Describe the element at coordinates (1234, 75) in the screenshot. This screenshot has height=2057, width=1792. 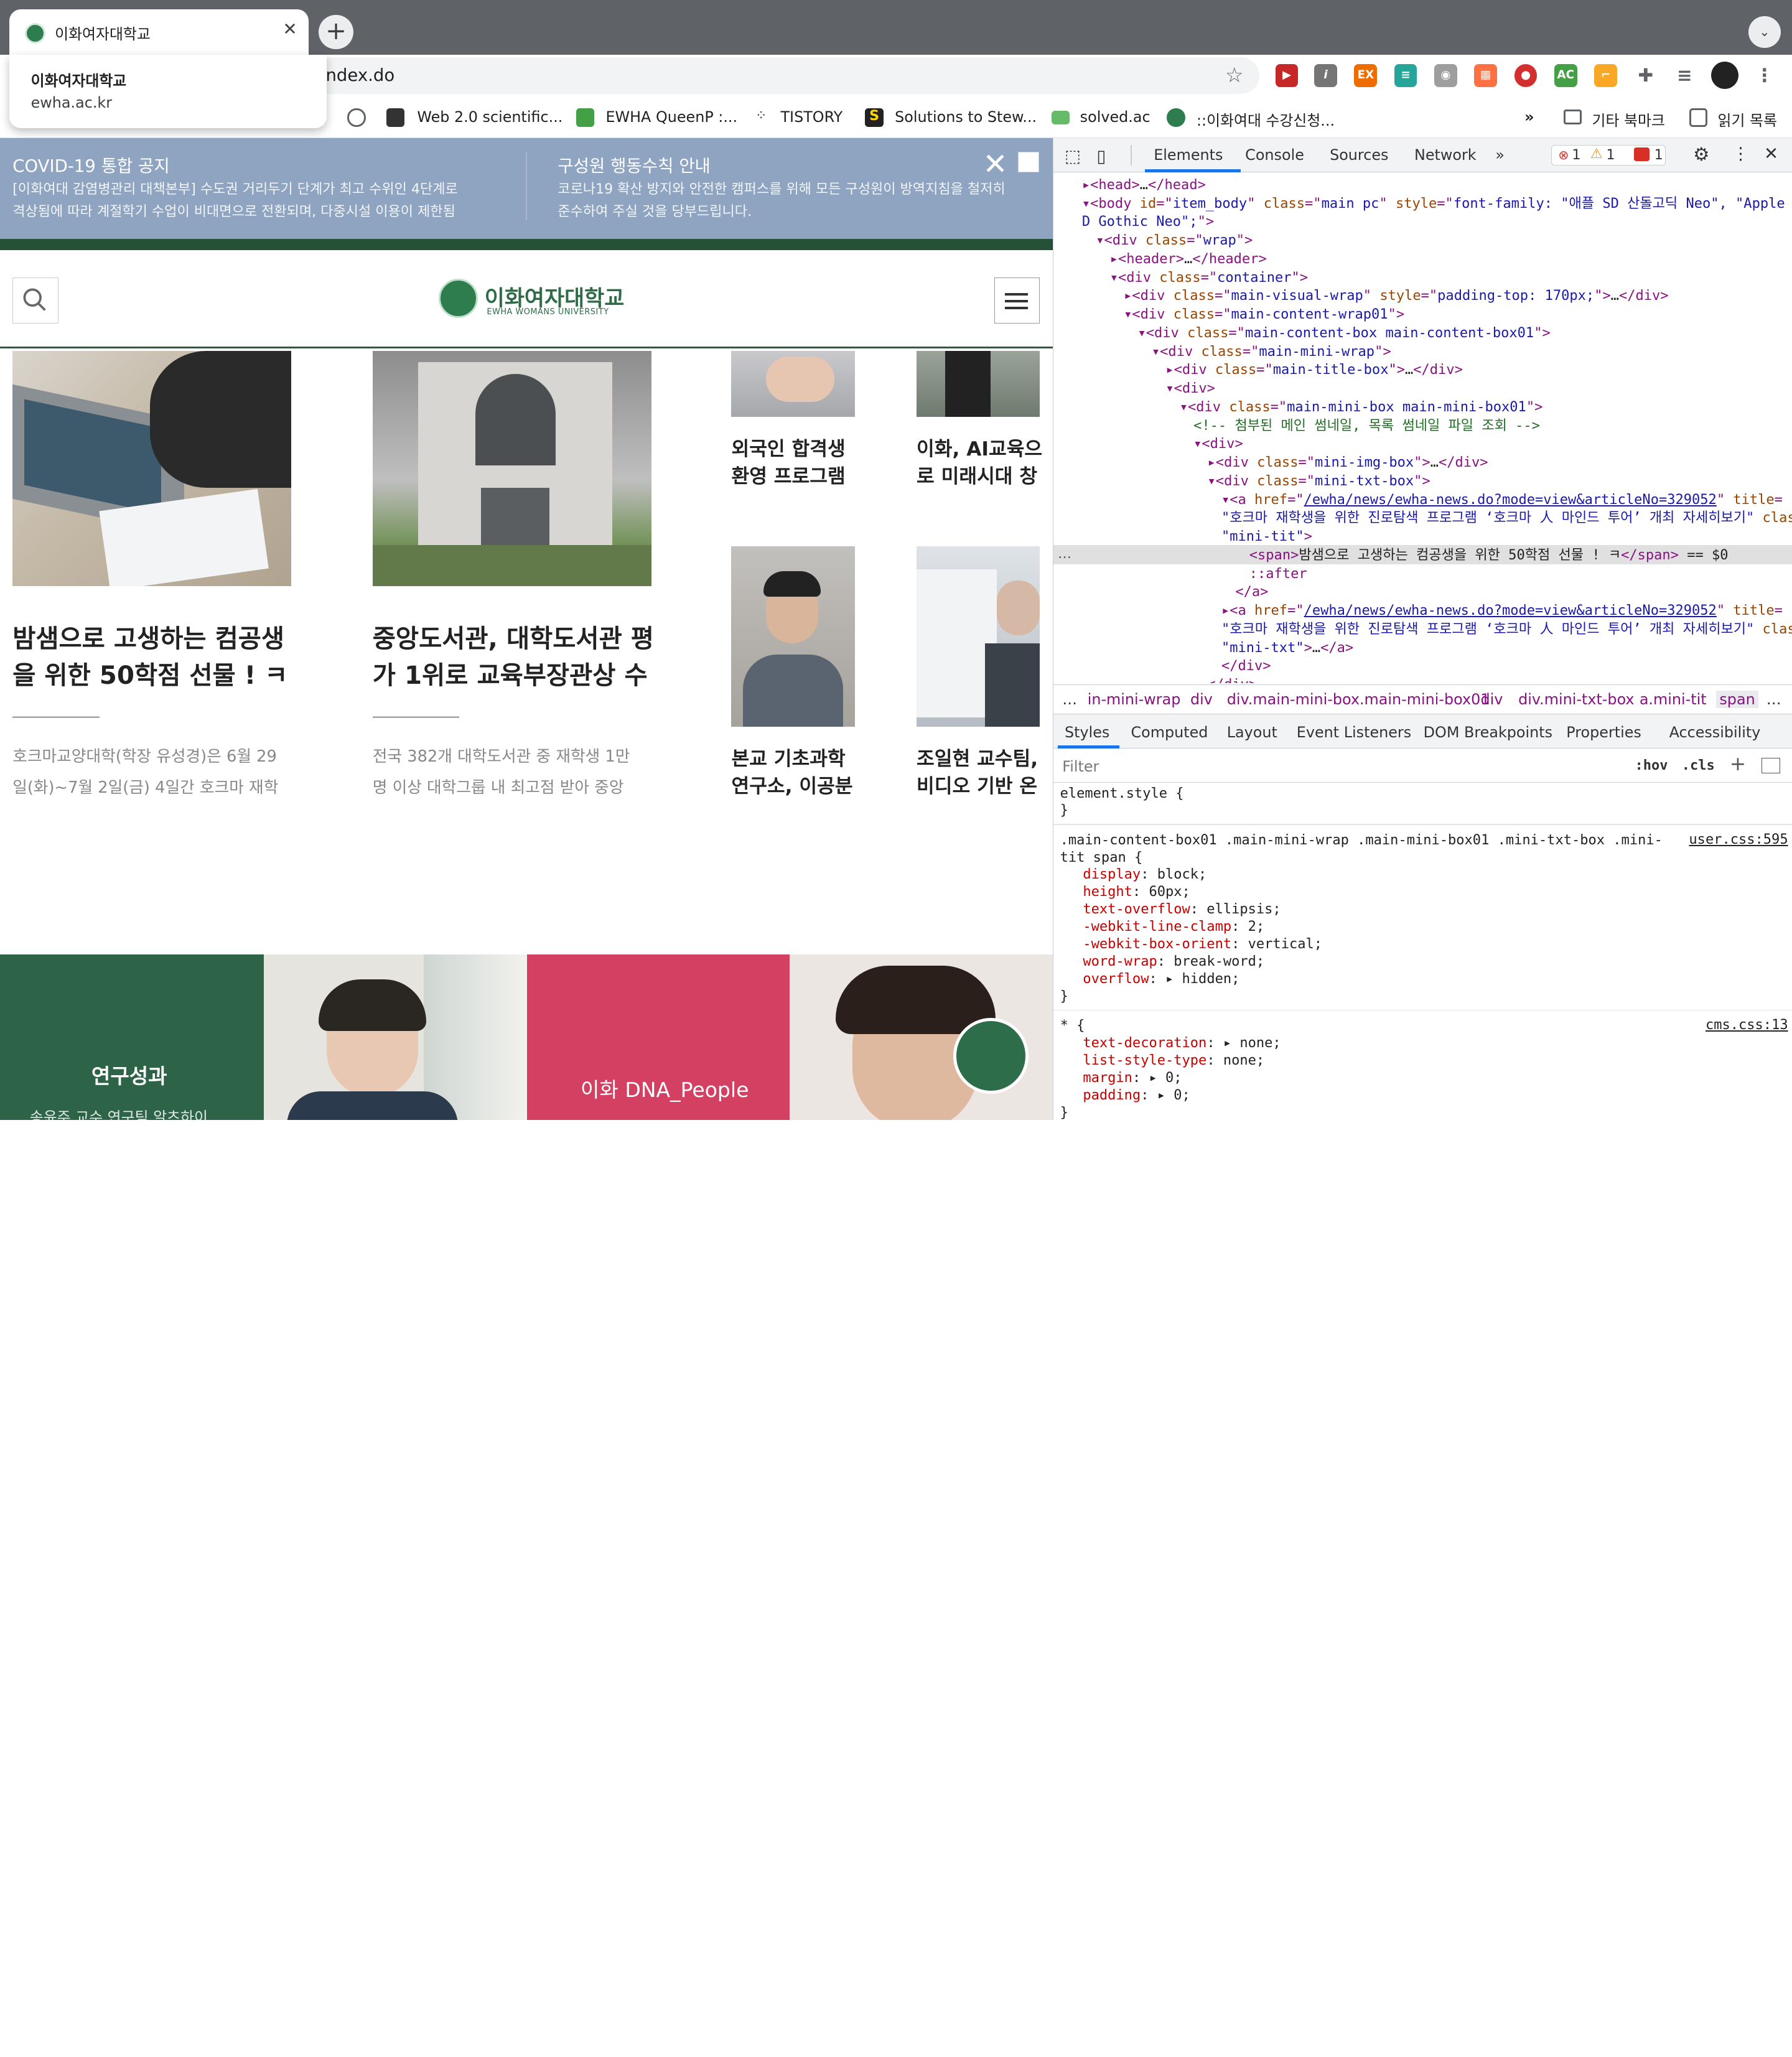
I see `bookmark-star-icon: ☆` at that location.